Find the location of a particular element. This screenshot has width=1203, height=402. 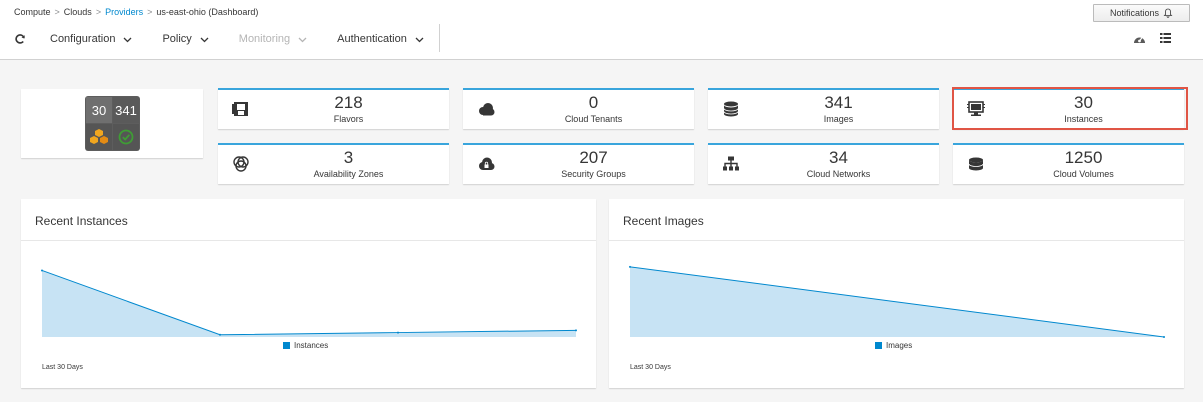

instances-count: 30 is located at coordinates (1083, 102).